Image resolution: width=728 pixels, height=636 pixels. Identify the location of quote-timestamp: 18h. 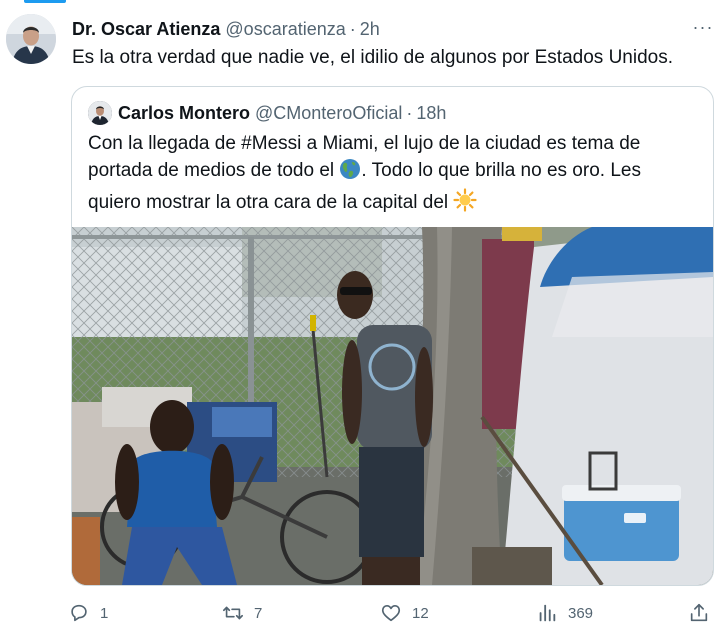
(431, 112).